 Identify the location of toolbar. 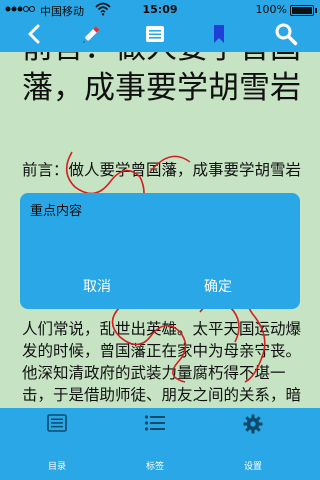
(160, 36).